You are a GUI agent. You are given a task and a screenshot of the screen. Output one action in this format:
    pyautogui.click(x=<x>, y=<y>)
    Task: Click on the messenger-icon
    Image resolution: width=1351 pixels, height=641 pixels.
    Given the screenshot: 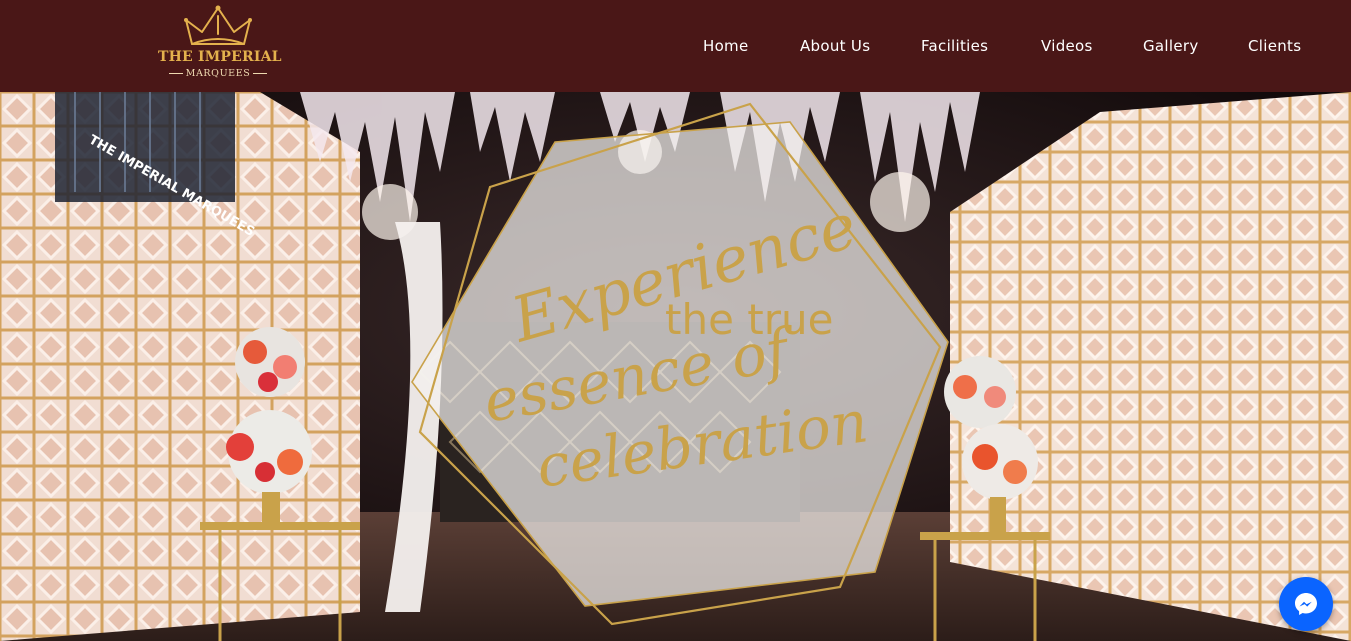 What is the action you would take?
    pyautogui.click(x=1306, y=604)
    